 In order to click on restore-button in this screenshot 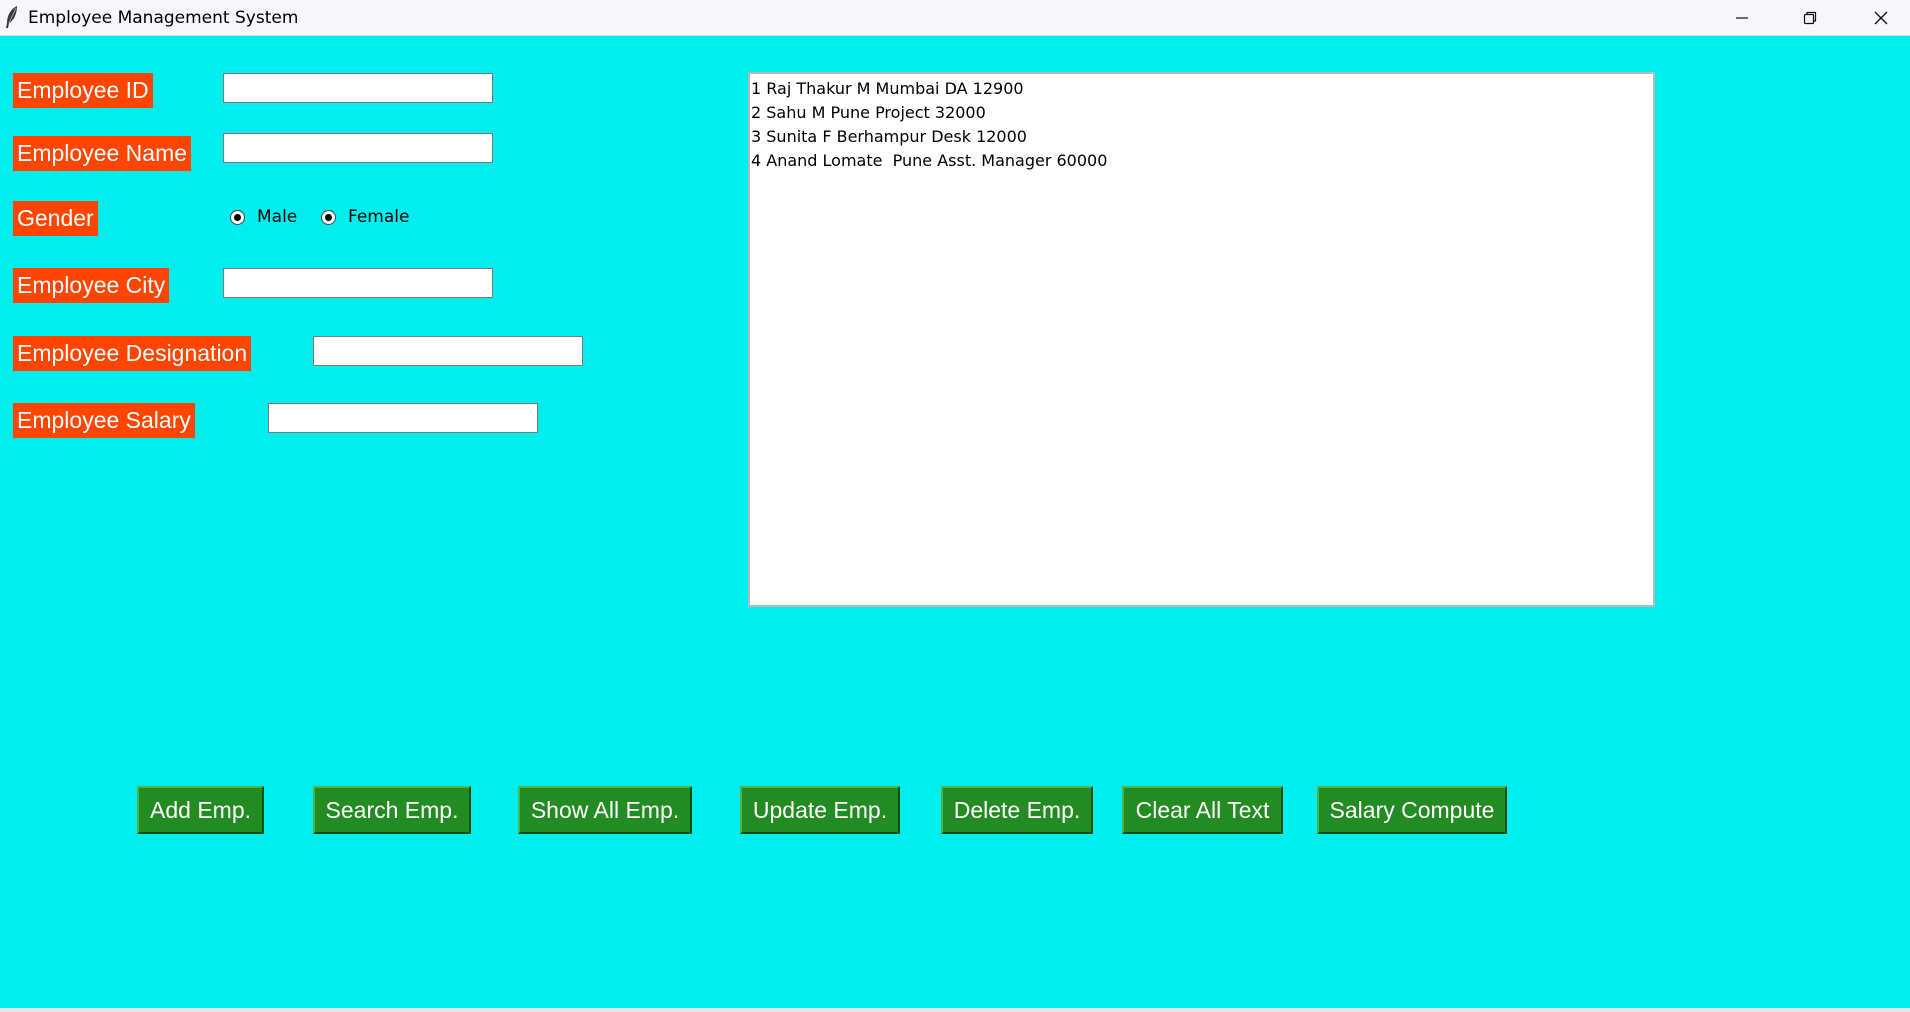, I will do `click(1810, 17)`.